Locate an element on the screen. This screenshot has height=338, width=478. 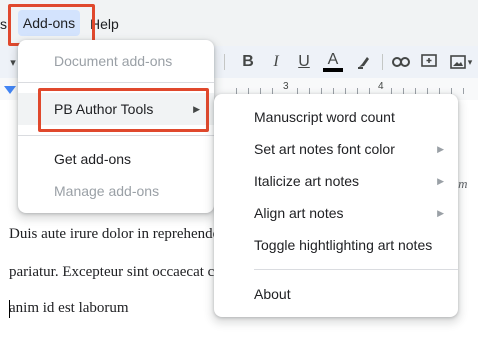
ruler-number: 4 is located at coordinates (381, 86).